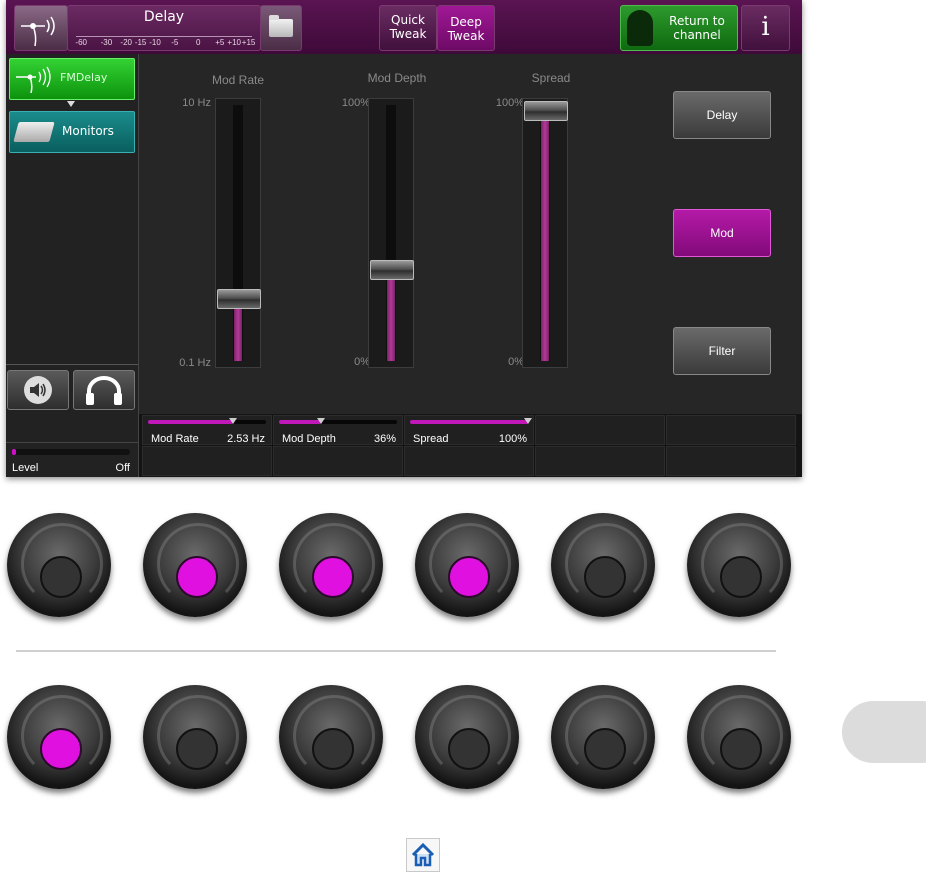  I want to click on singer-icon, so click(640, 28).